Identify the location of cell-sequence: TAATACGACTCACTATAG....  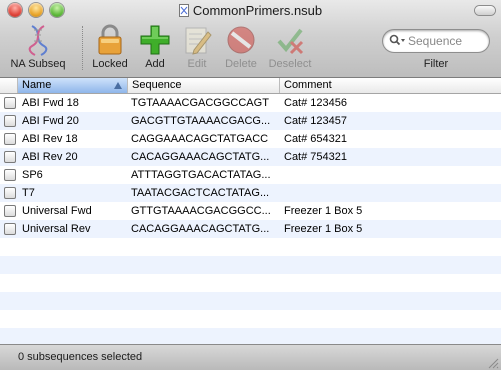
(200, 193).